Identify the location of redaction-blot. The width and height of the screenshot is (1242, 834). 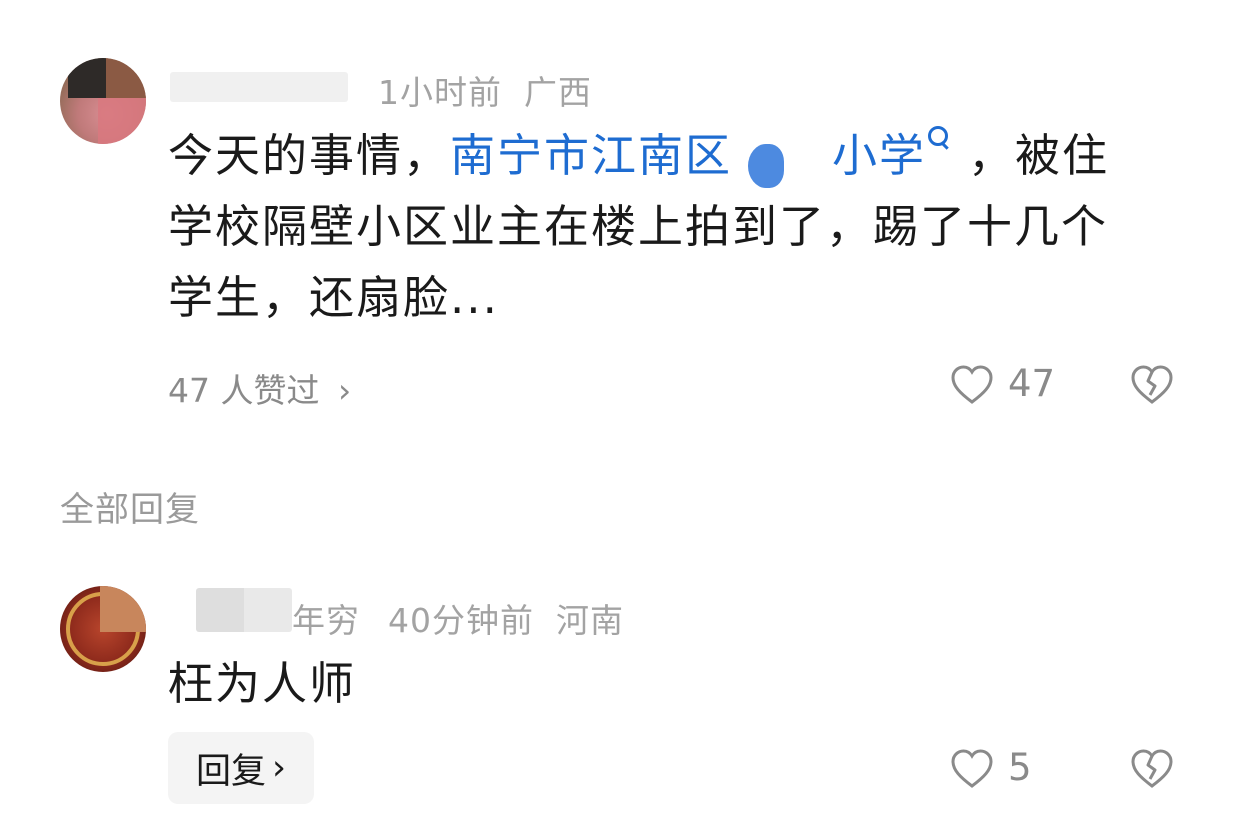
(766, 166).